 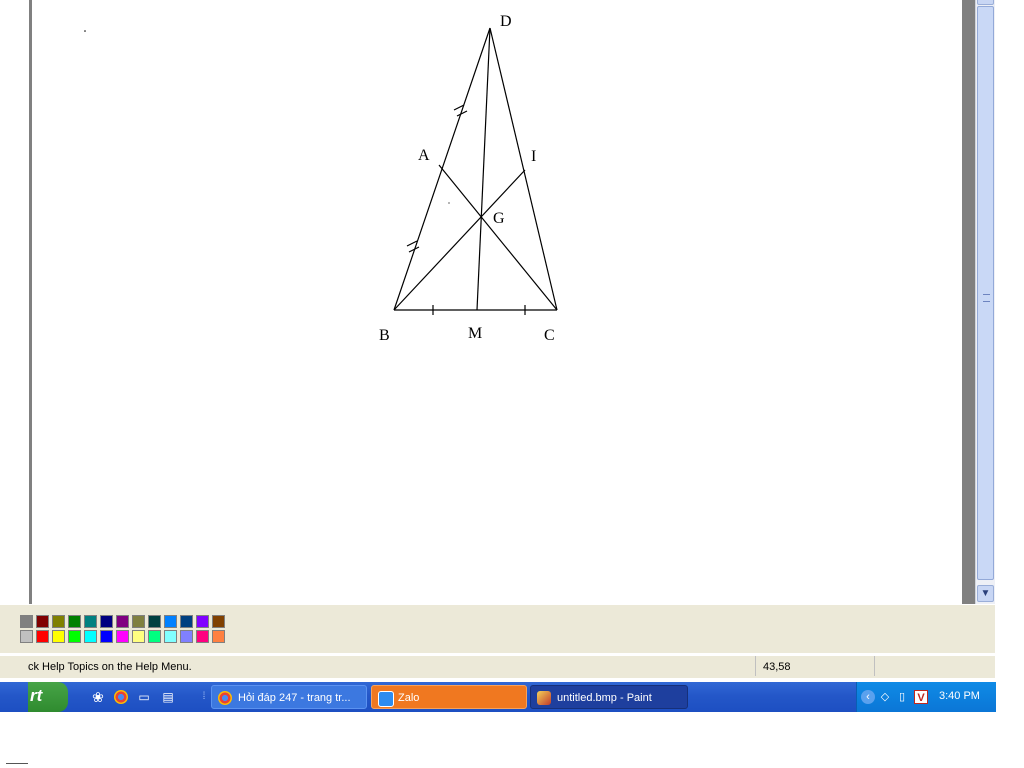 I want to click on clock: 3:40 PM, so click(x=959, y=696).